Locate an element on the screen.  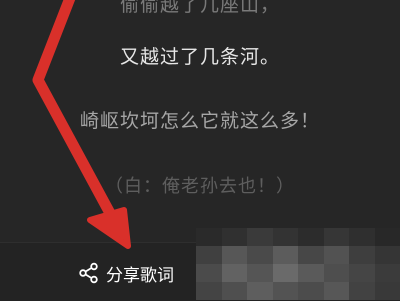
lyric-line: 偷偷越了几座山， is located at coordinates (199, 8).